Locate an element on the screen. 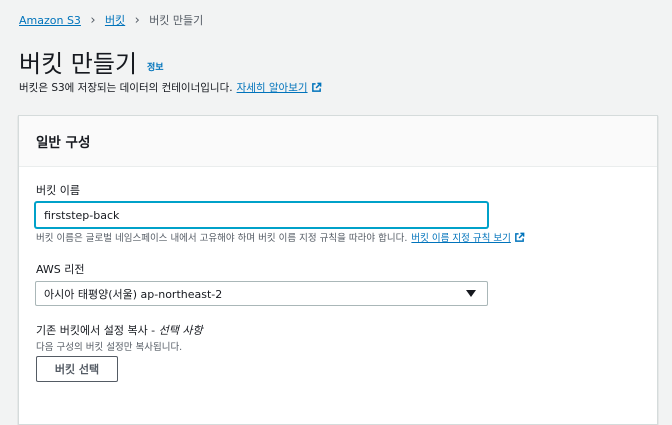  copy-settings-hint-text: 다음 구성의 버킷 설정만 복사됩니다. is located at coordinates (109, 347).